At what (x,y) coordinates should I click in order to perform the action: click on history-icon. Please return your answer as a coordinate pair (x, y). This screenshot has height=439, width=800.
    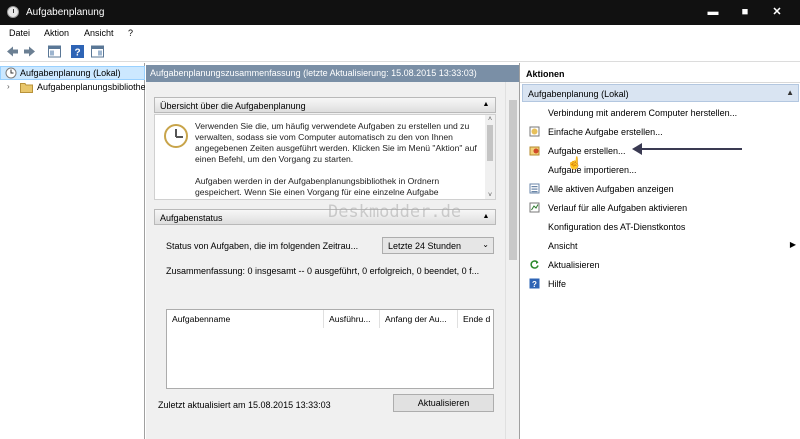
    Looking at the image, I should click on (534, 207).